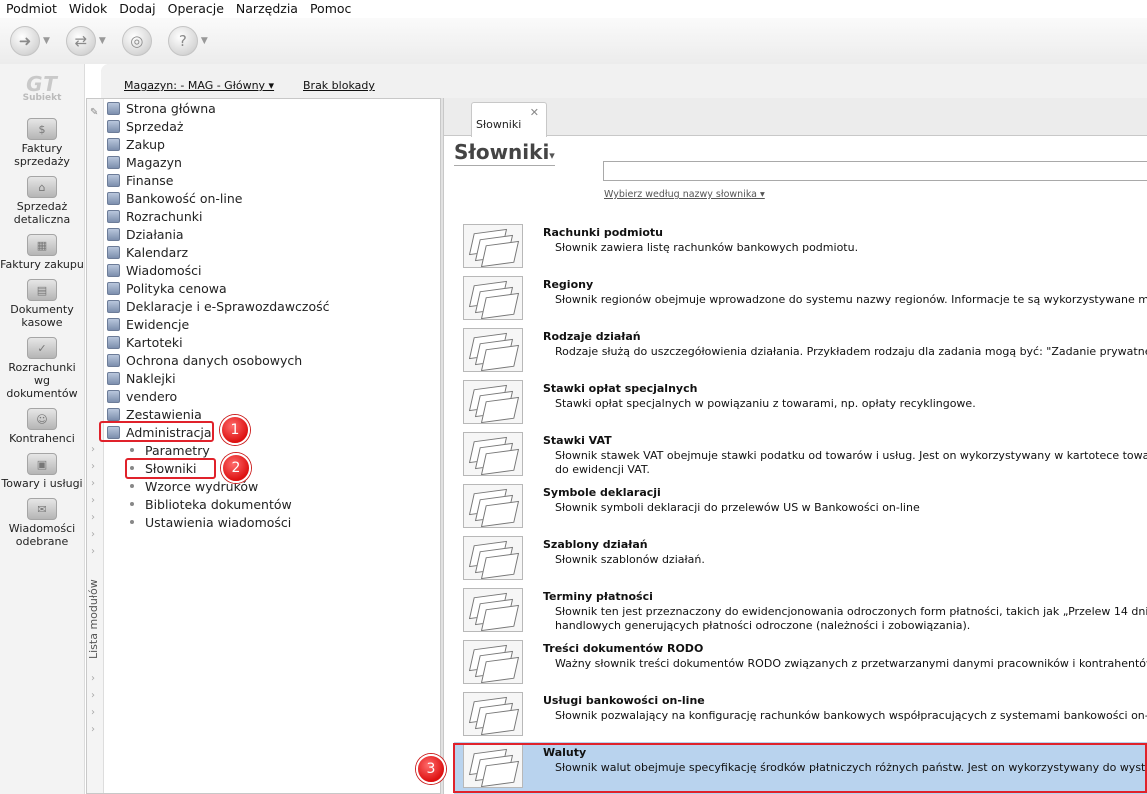  Describe the element at coordinates (94, 112) in the screenshot. I see `pin-icon: ✎` at that location.